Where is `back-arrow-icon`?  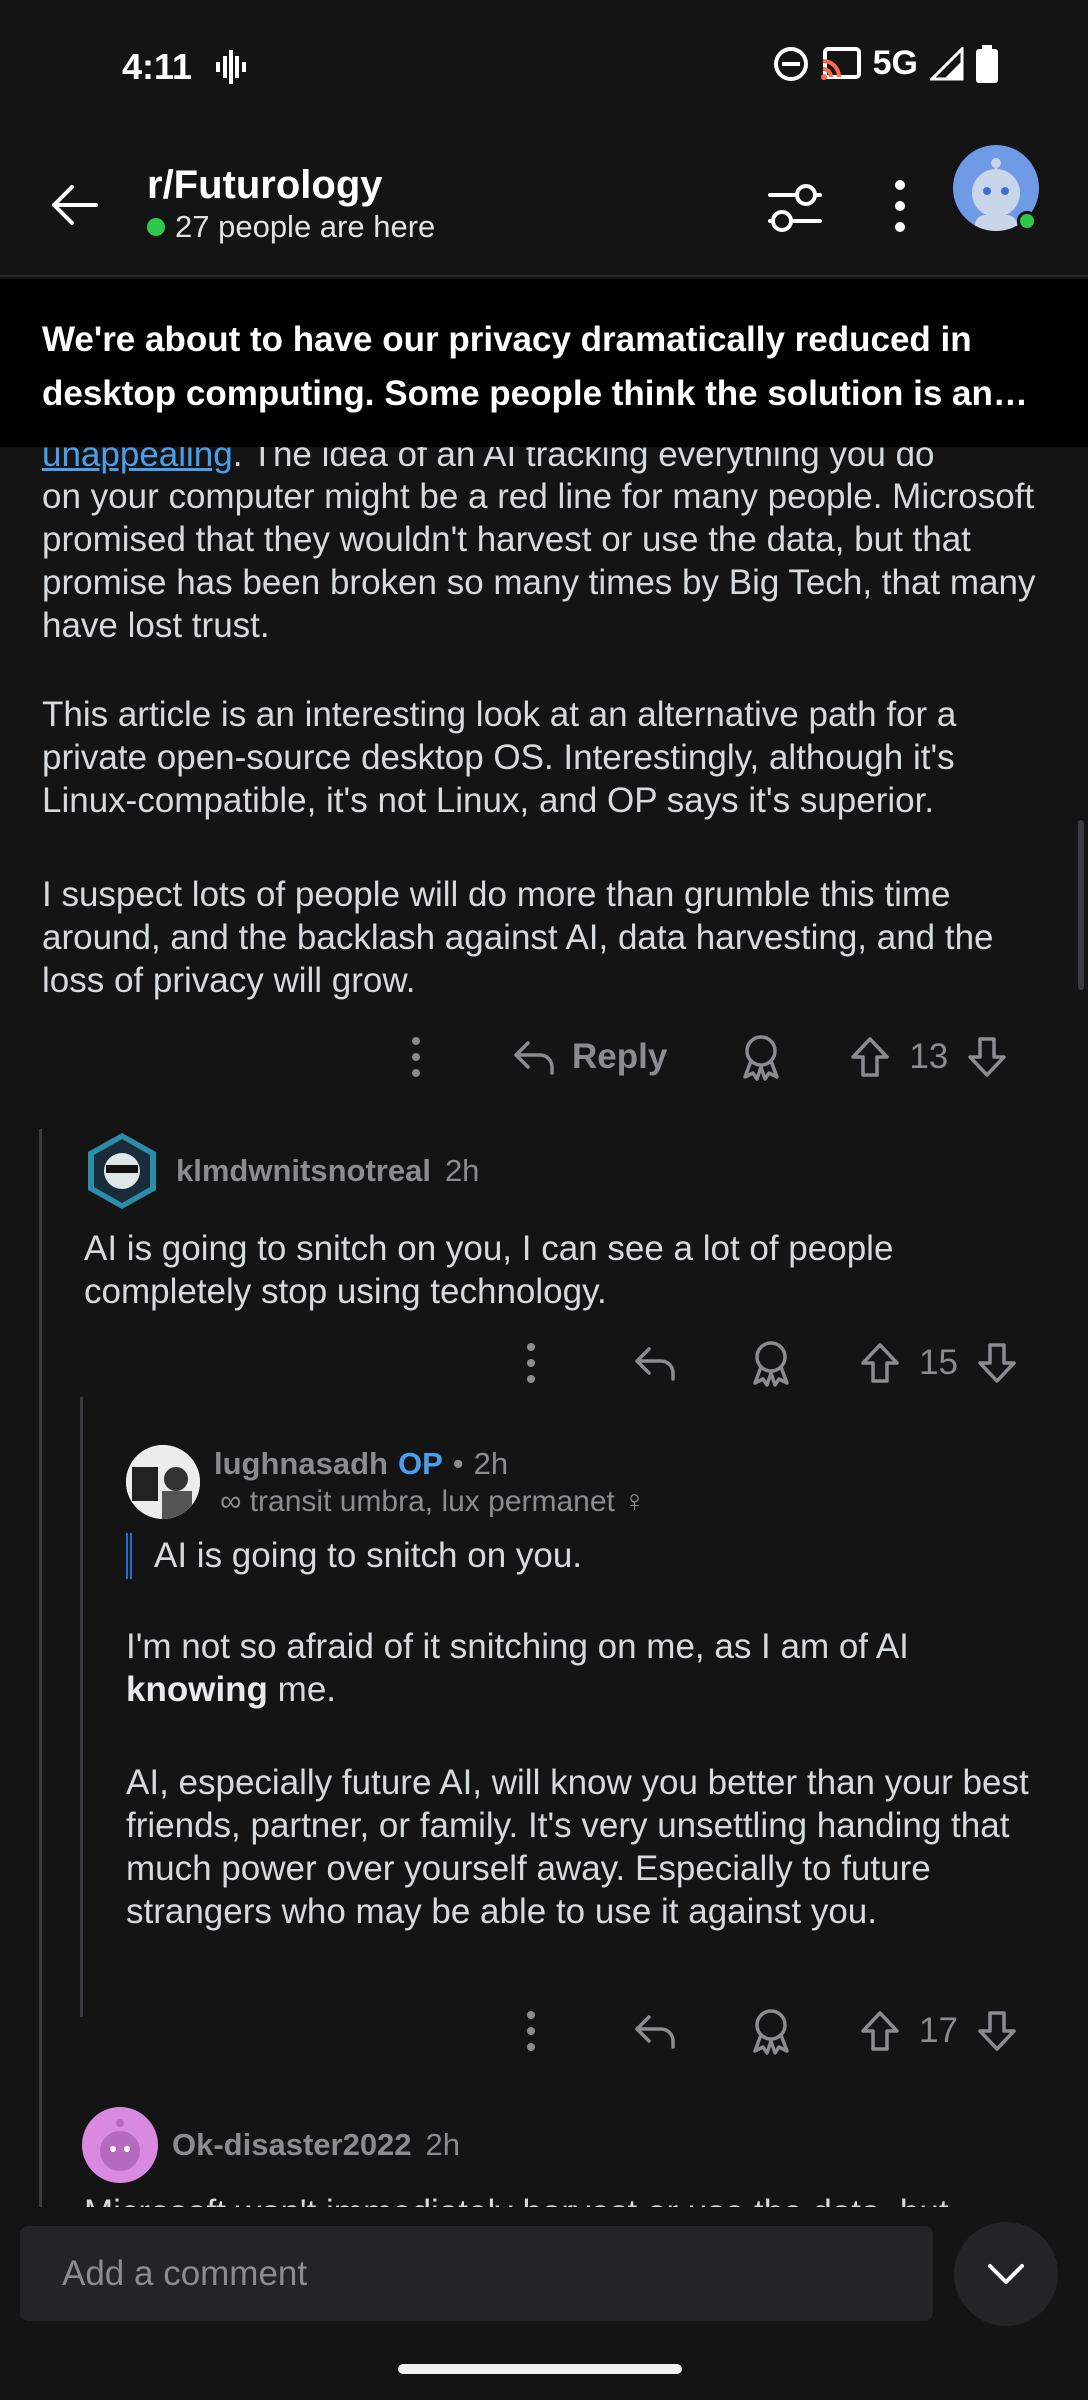
back-arrow-icon is located at coordinates (74, 205).